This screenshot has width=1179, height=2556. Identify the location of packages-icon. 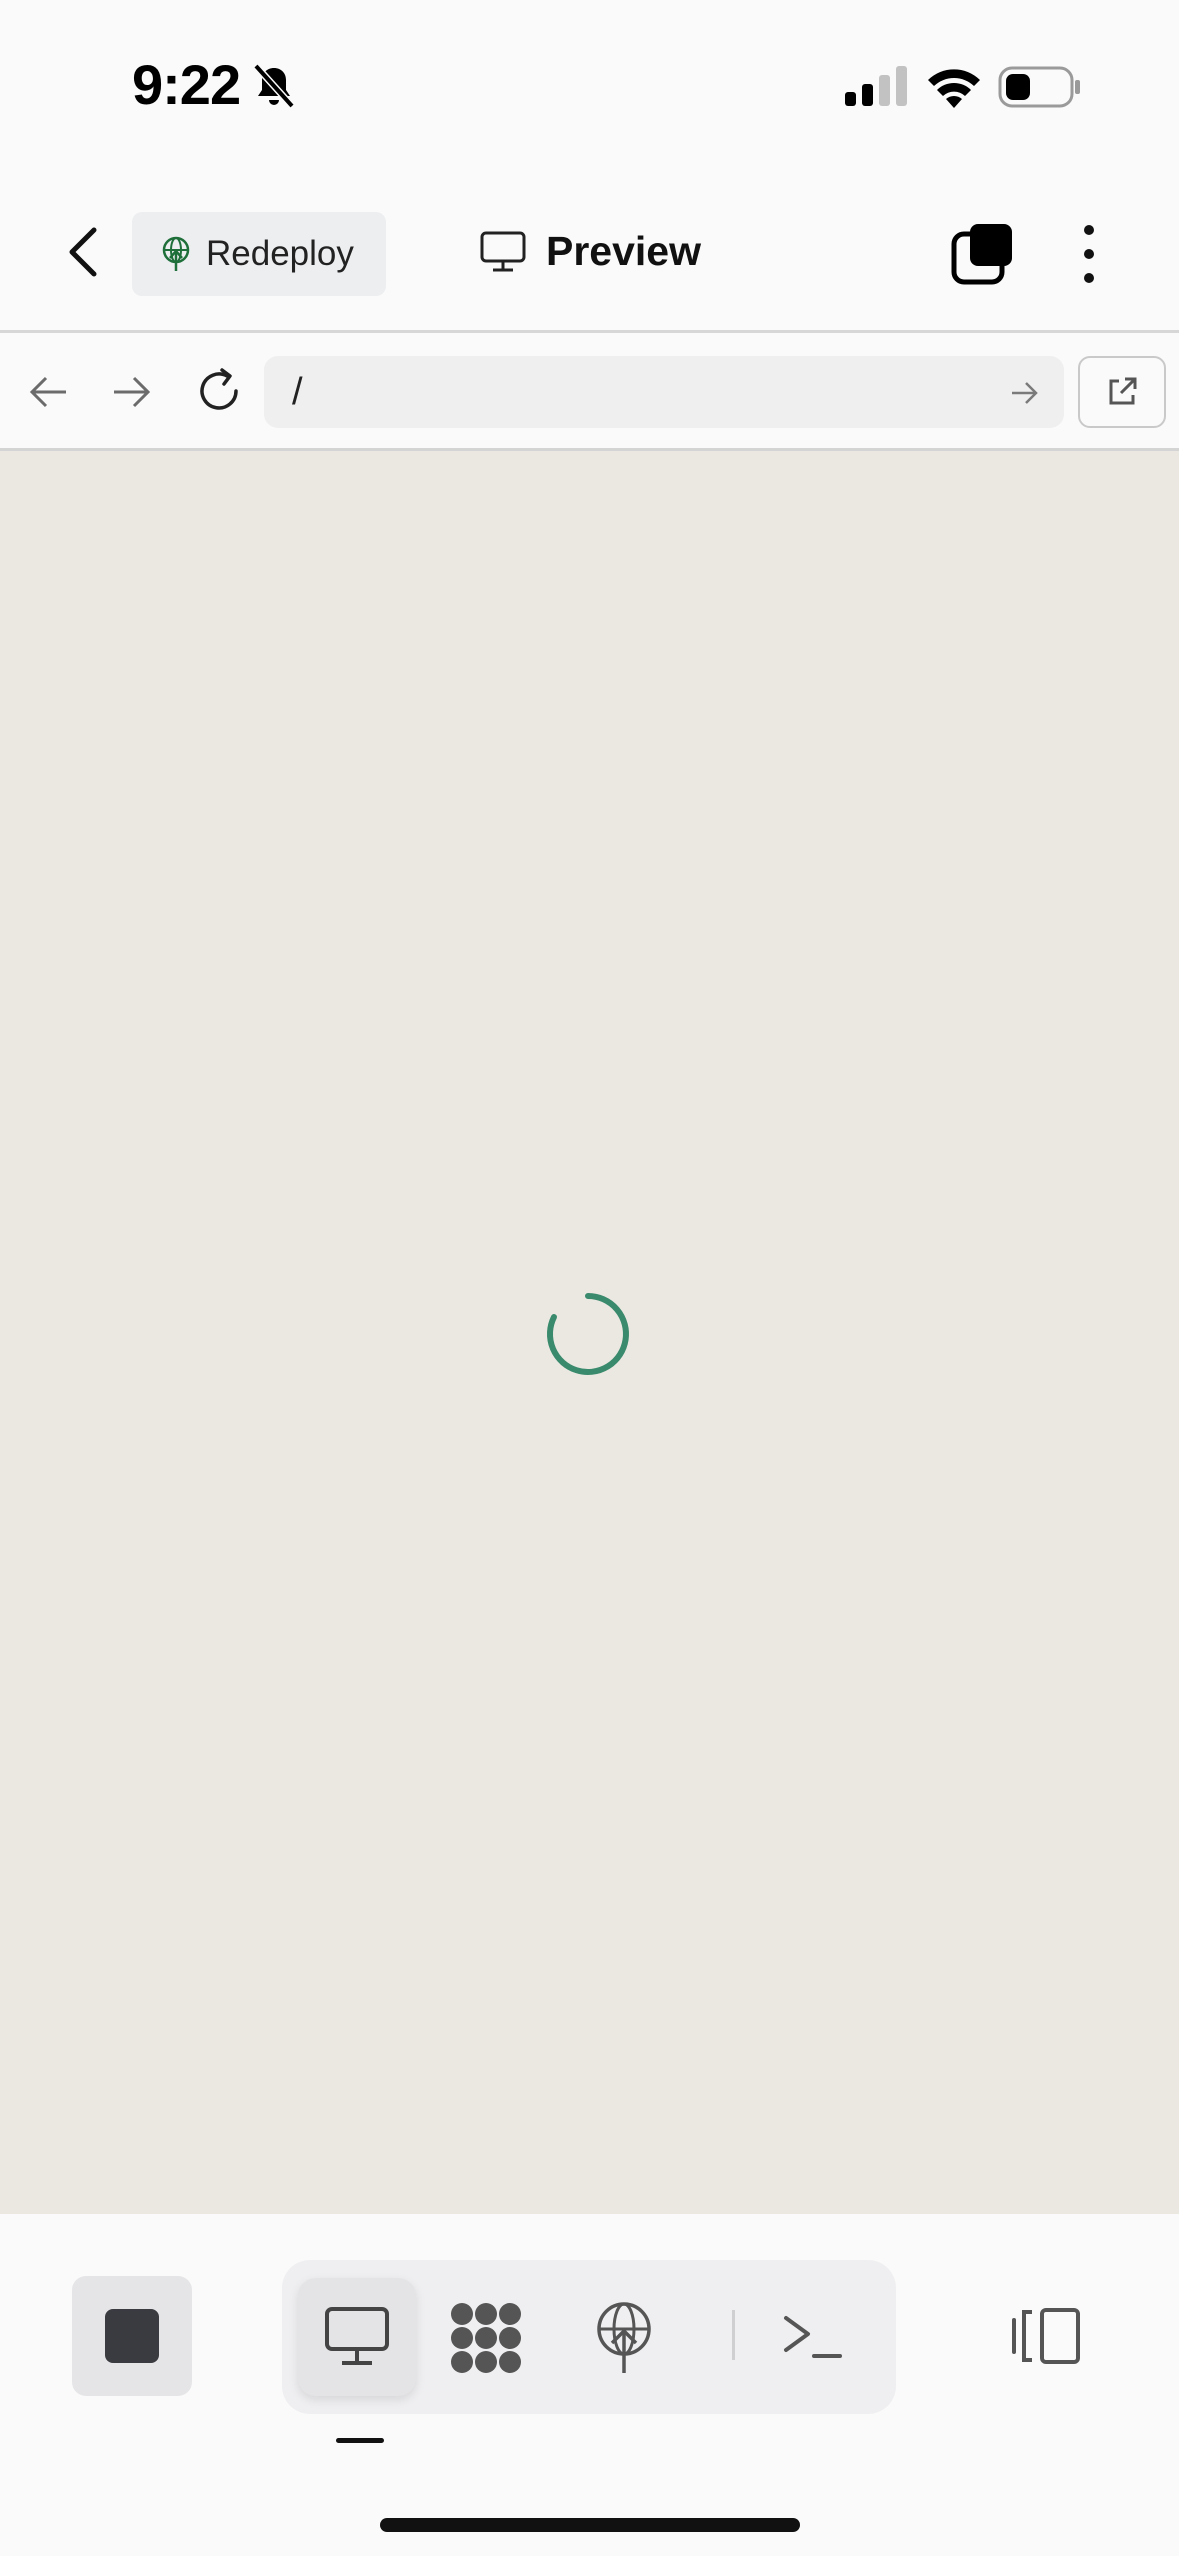
(486, 2338).